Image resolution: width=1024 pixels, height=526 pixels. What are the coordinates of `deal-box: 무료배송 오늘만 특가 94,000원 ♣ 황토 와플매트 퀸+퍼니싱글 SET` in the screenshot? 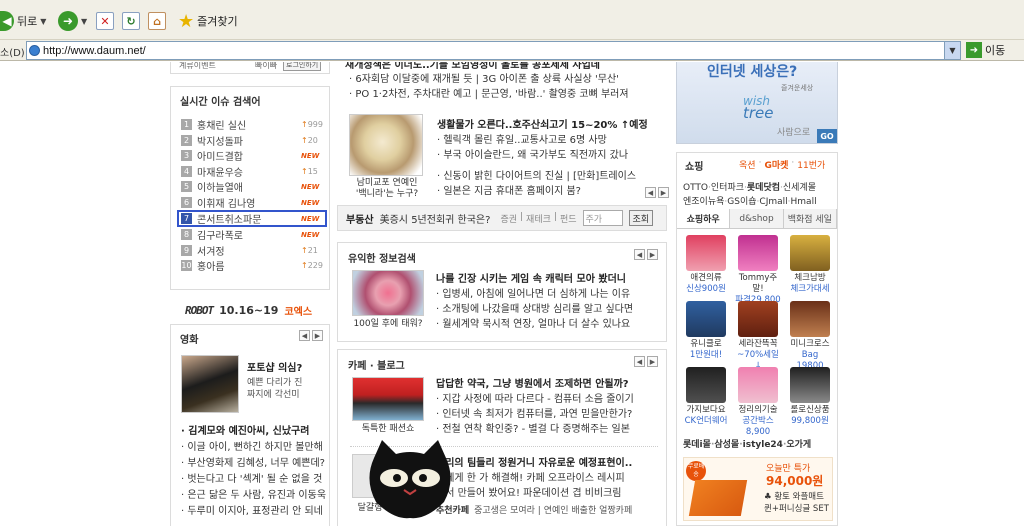 It's located at (758, 489).